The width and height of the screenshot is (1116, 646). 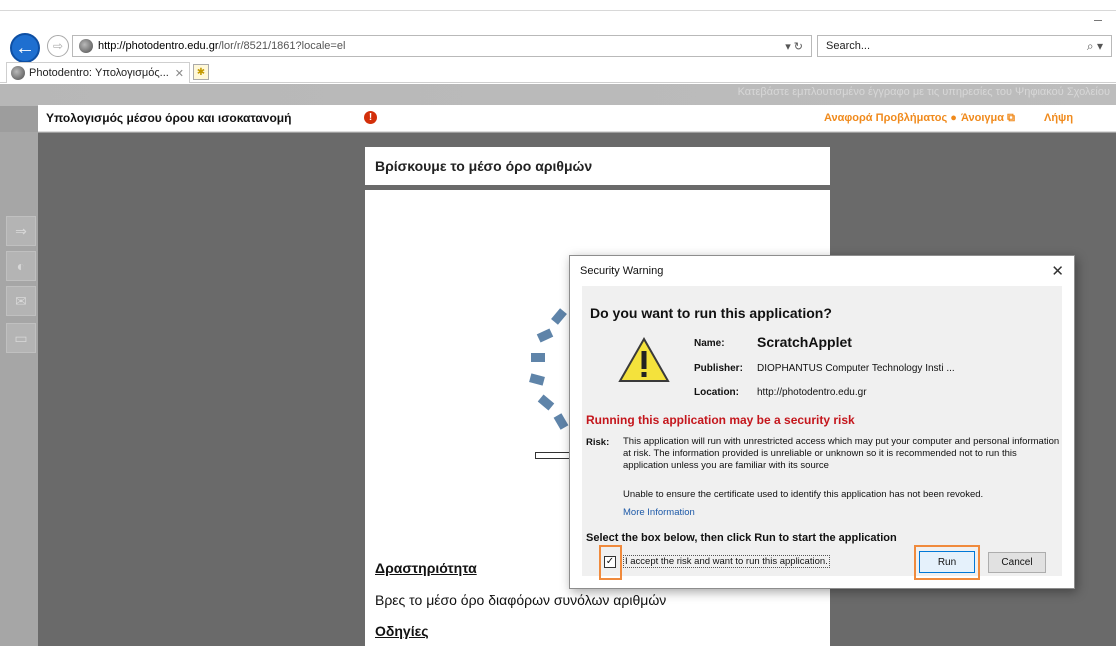 I want to click on report-problem-link: Αναφορά Προβλήματος ●, so click(x=890, y=118).